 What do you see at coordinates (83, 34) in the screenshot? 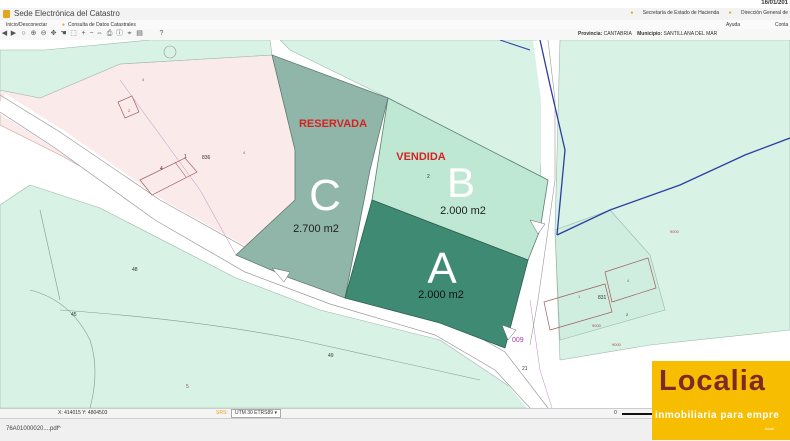
I see `plus-icon: +` at bounding box center [83, 34].